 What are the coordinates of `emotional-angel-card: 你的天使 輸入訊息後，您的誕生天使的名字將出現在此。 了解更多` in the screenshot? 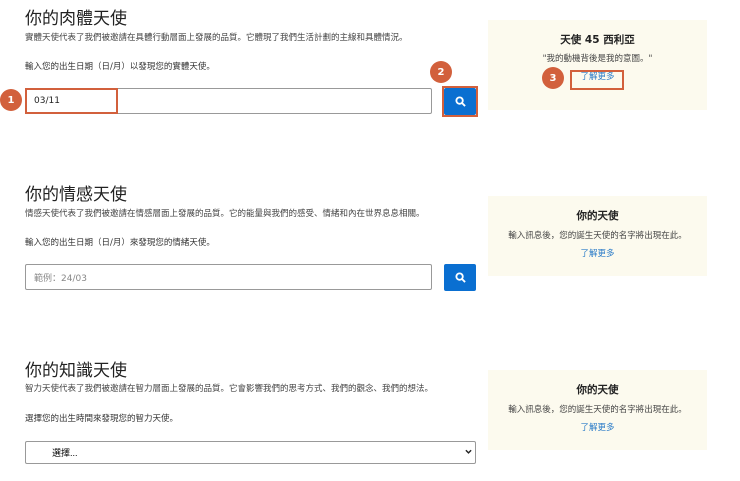 It's located at (597, 236).